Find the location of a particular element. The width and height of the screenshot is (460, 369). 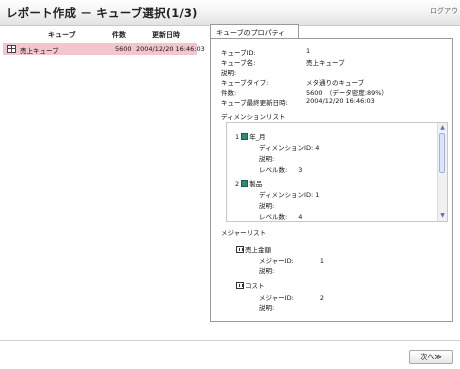

dimension-2-levels: レベル数: 4 is located at coordinates (280, 216).